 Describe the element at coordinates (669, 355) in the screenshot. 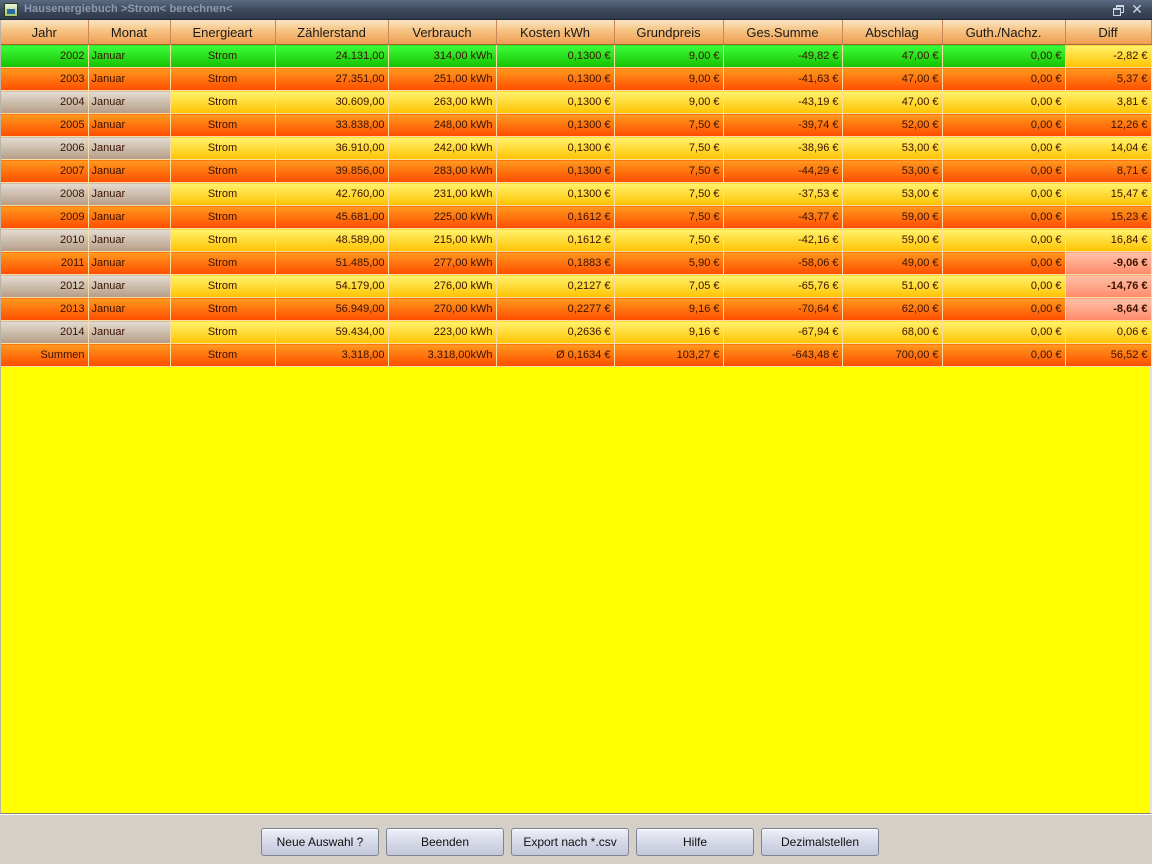

I see `cell-grundpreis: 103,27 €` at that location.